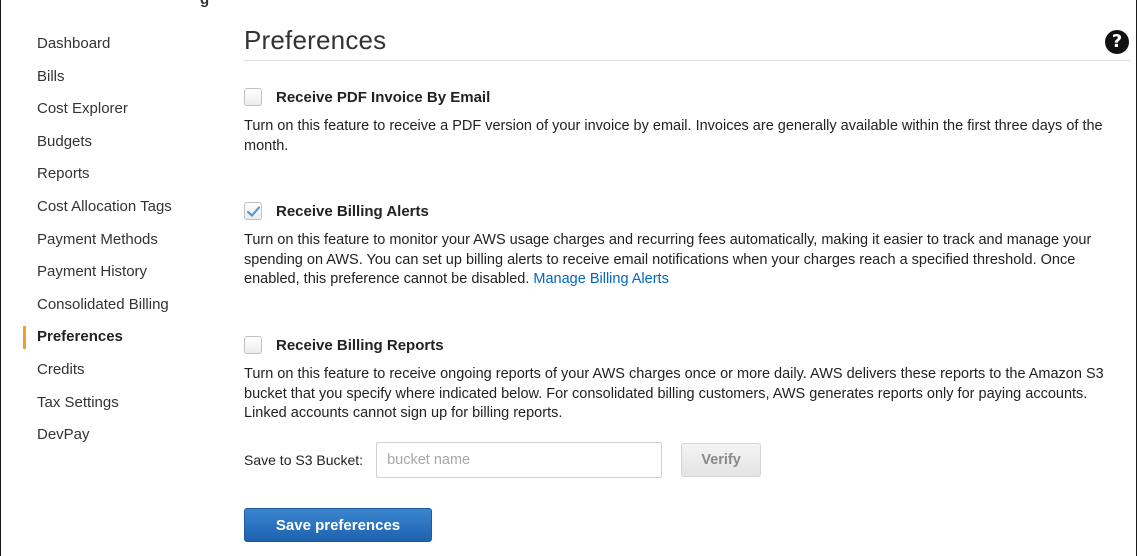 The image size is (1137, 556). Describe the element at coordinates (687, 60) in the screenshot. I see `title-divider` at that location.